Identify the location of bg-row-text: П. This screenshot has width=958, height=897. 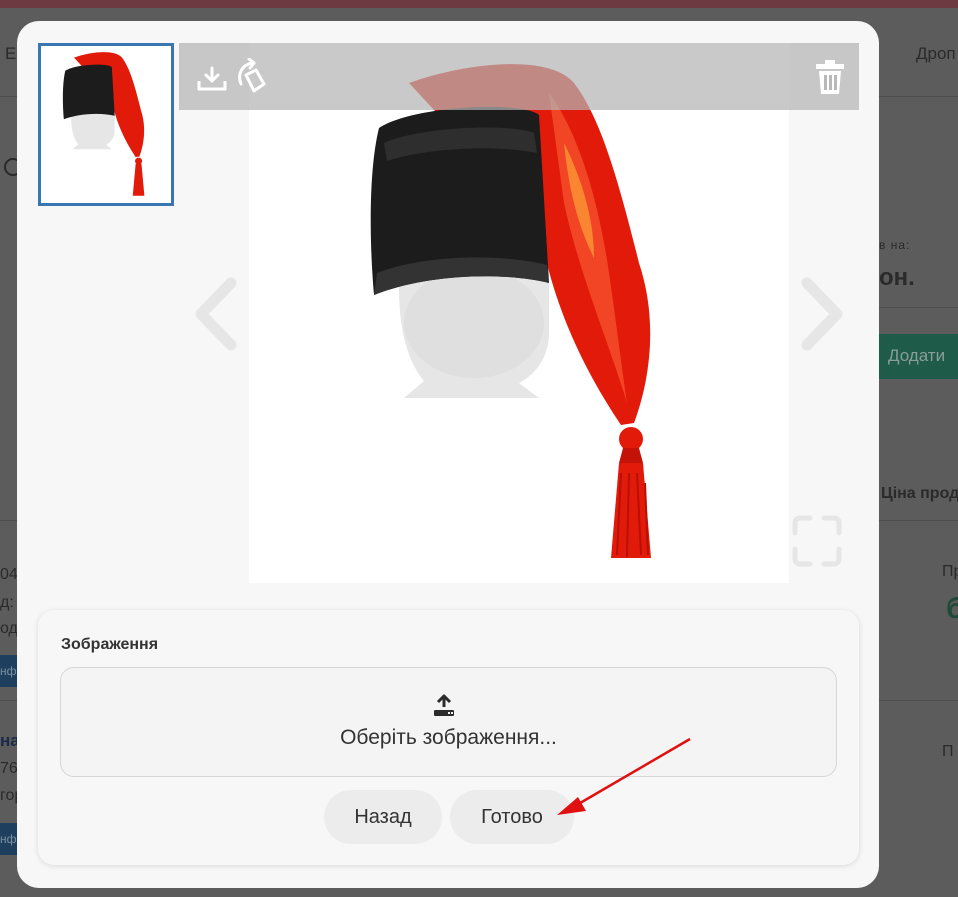
(948, 751).